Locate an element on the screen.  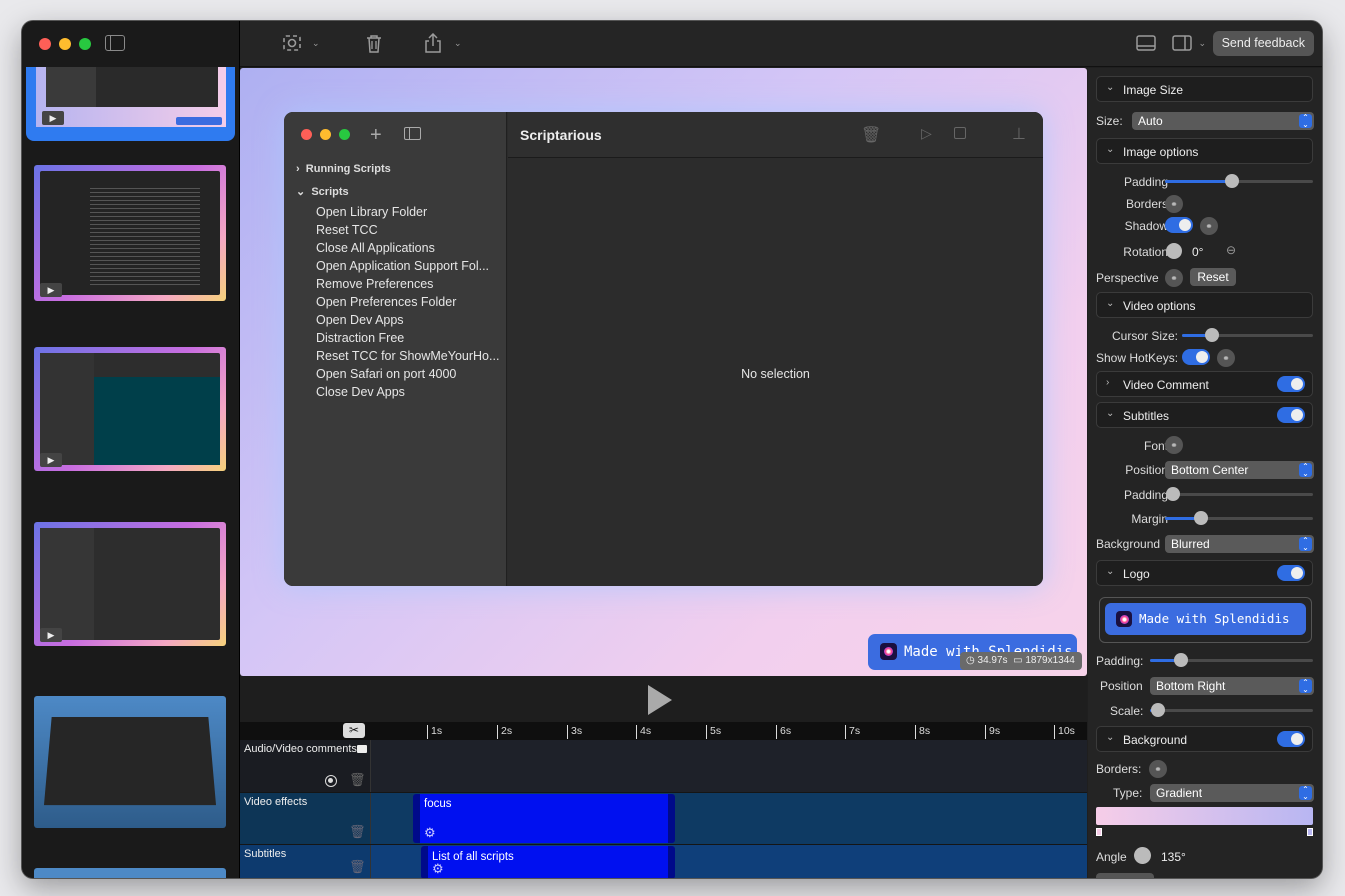
minimize-window-button is located at coordinates (65, 44).